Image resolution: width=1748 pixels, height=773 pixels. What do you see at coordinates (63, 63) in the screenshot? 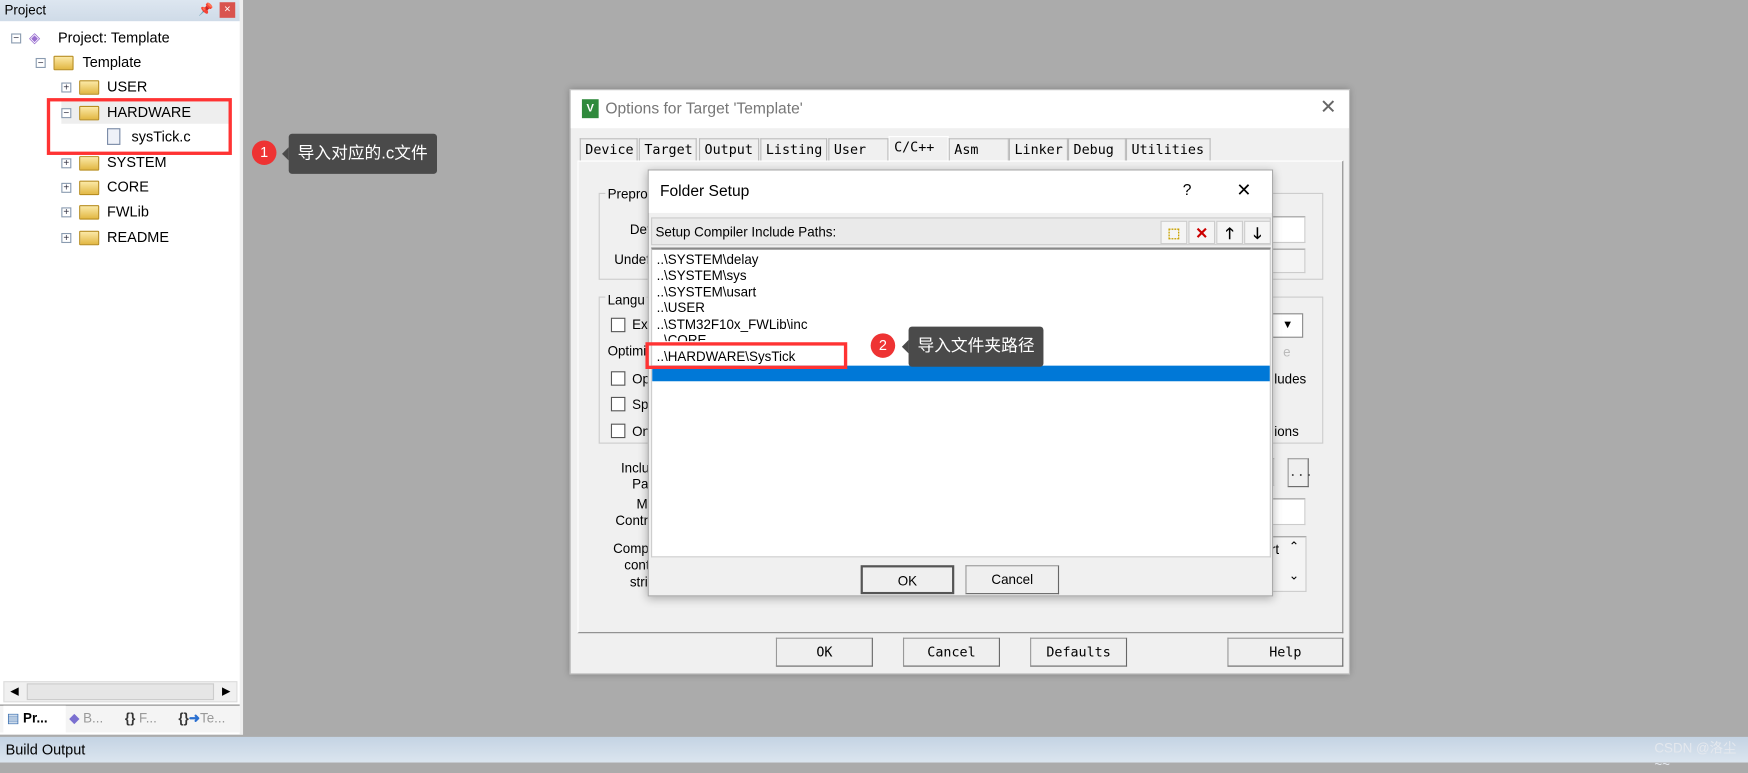
I see `open-folder-icon` at bounding box center [63, 63].